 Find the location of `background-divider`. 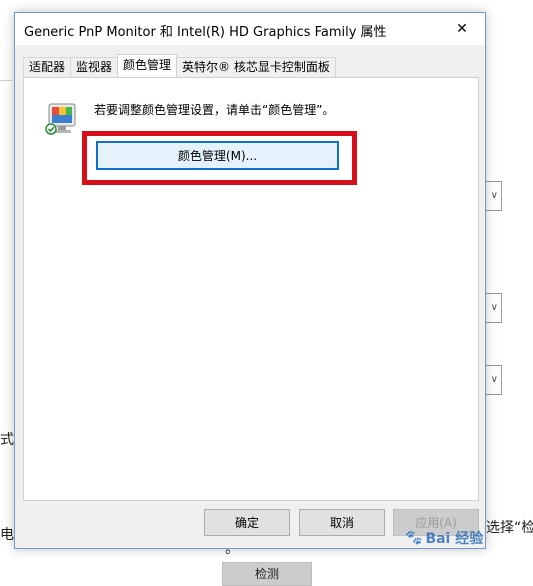

background-divider is located at coordinates (6, 80).